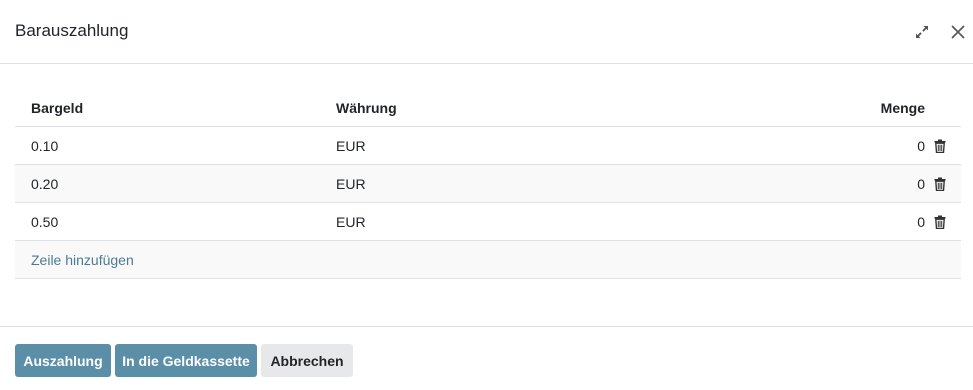 This screenshot has height=390, width=973. Describe the element at coordinates (45, 184) in the screenshot. I see `bargeld-cell: 0.20` at that location.